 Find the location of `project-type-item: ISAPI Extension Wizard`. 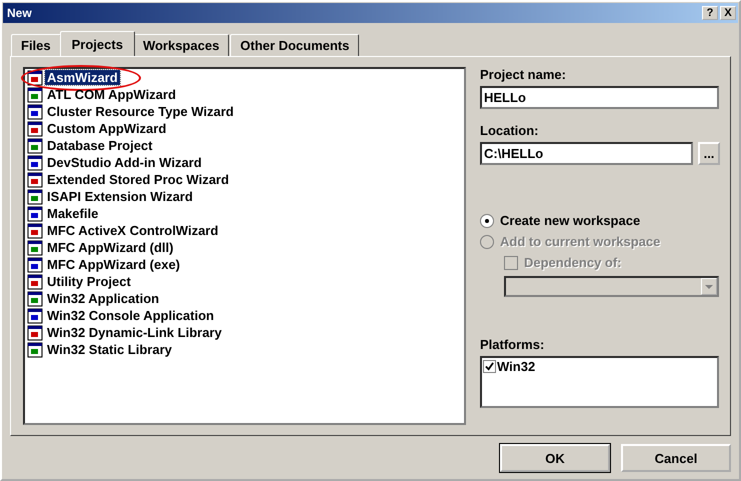

project-type-item: ISAPI Extension Wizard is located at coordinates (120, 196).